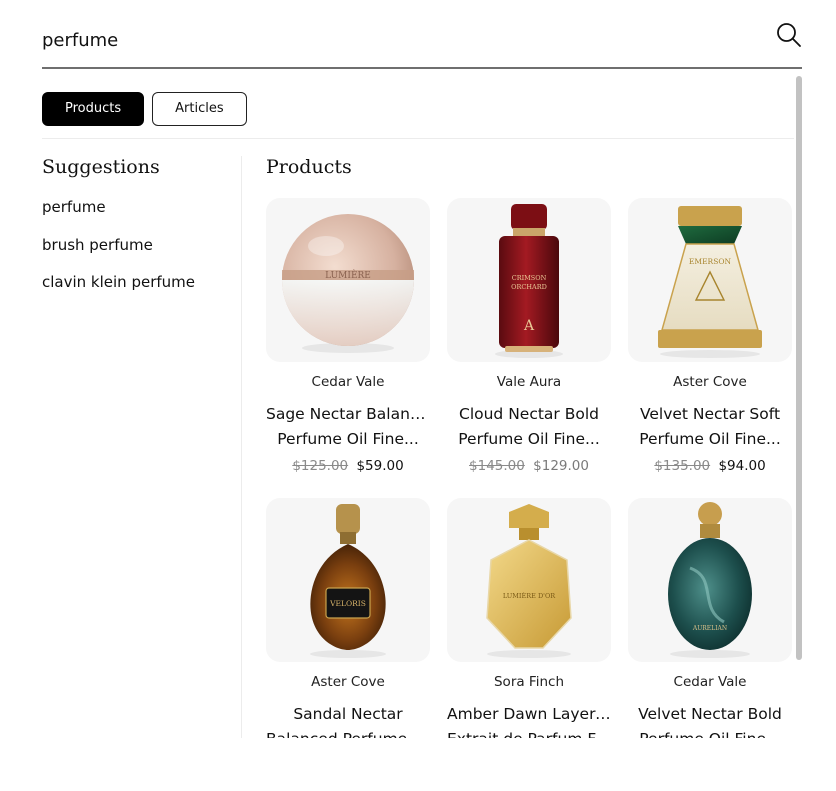 This screenshot has width=836, height=791. I want to click on svg-text: LUMIÈRE D'OR, so click(529, 595).